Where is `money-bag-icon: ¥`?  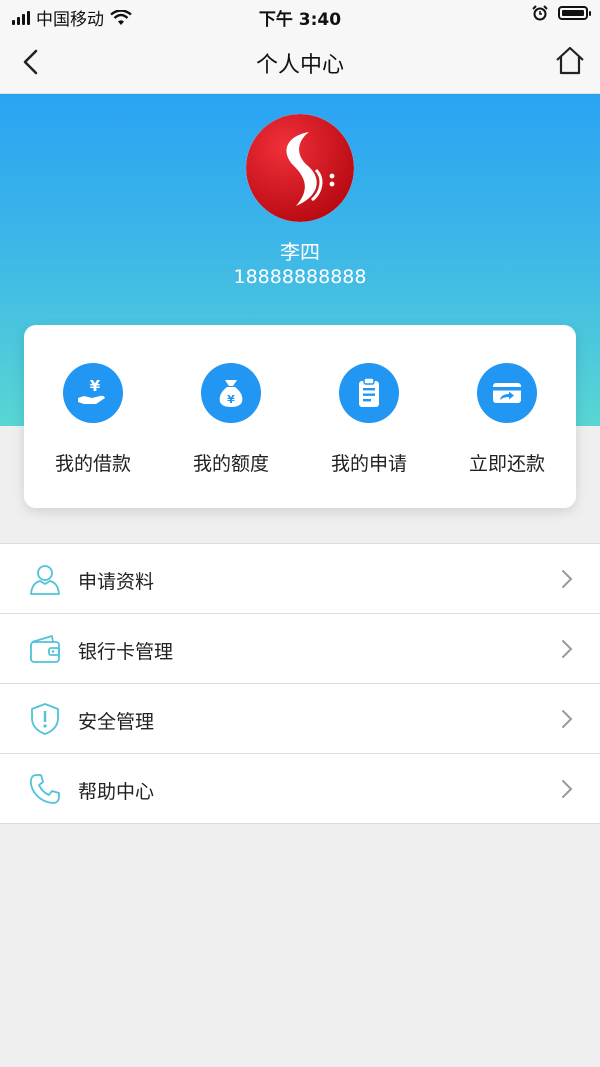
money-bag-icon: ¥ is located at coordinates (231, 393).